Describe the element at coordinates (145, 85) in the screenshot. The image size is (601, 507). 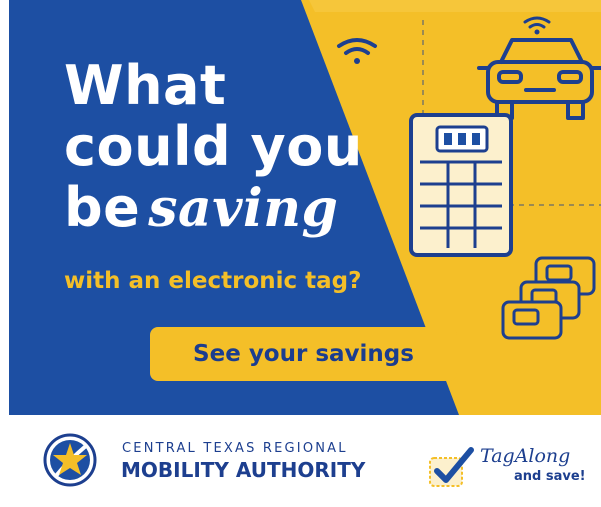
I see `headline-line1: What` at that location.